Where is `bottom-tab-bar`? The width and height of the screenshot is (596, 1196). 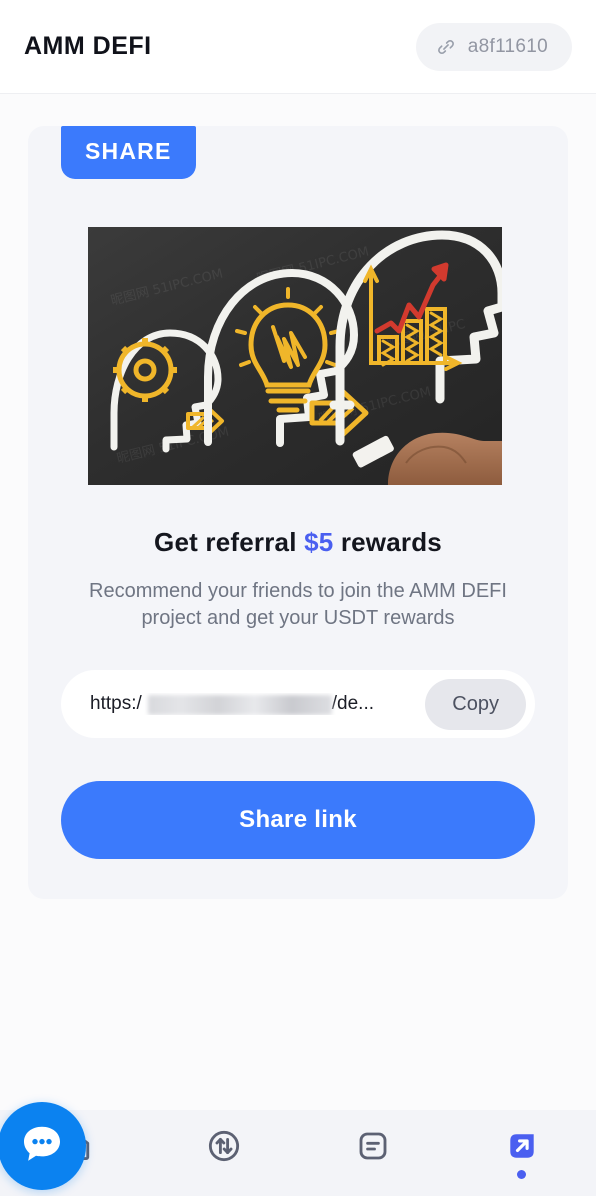
bottom-tab-bar is located at coordinates (298, 1149).